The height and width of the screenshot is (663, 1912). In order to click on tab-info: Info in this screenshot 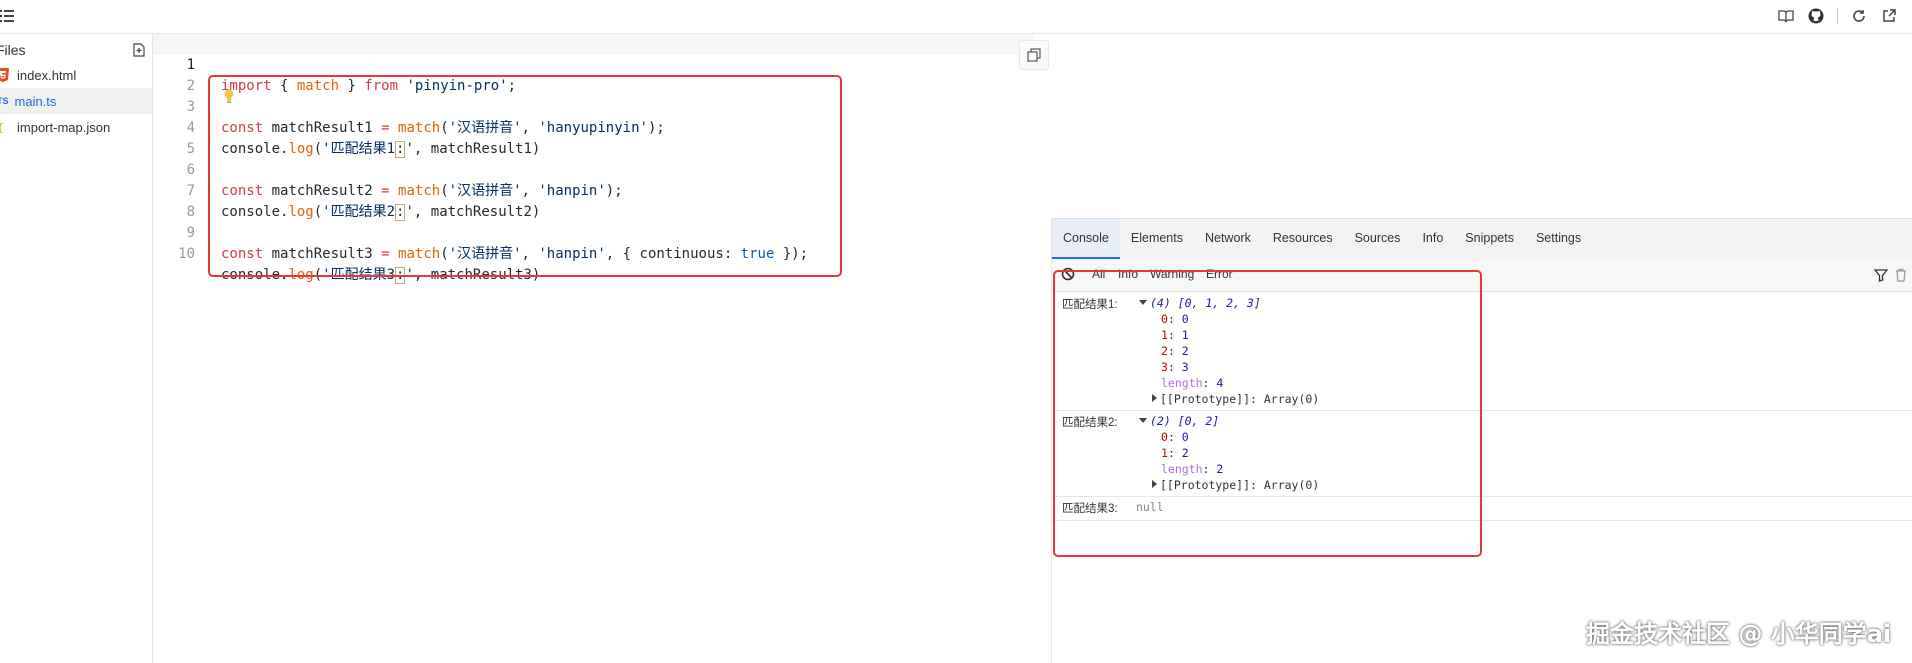, I will do `click(1432, 239)`.